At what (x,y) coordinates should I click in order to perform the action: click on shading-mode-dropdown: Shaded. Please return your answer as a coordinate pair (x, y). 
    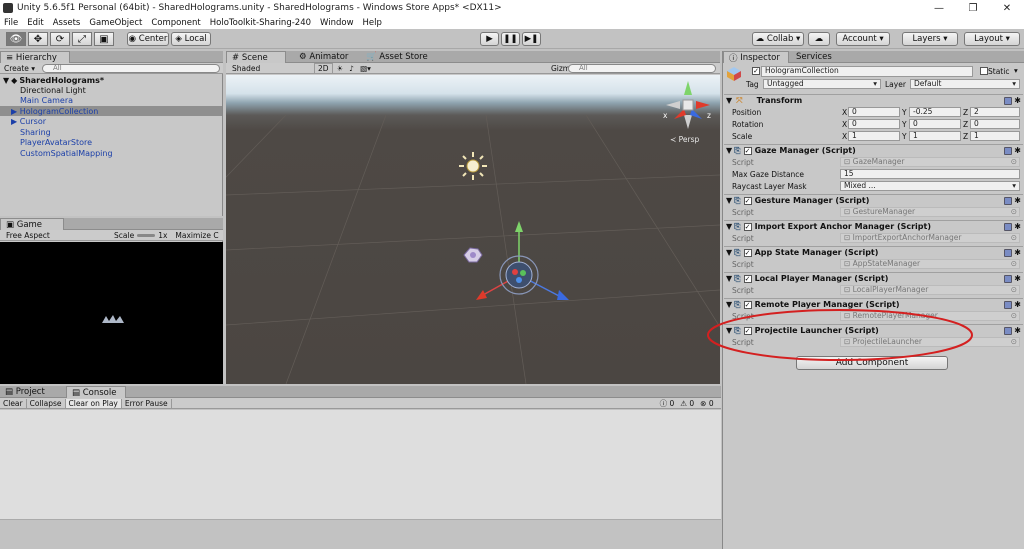
    Looking at the image, I should click on (270, 68).